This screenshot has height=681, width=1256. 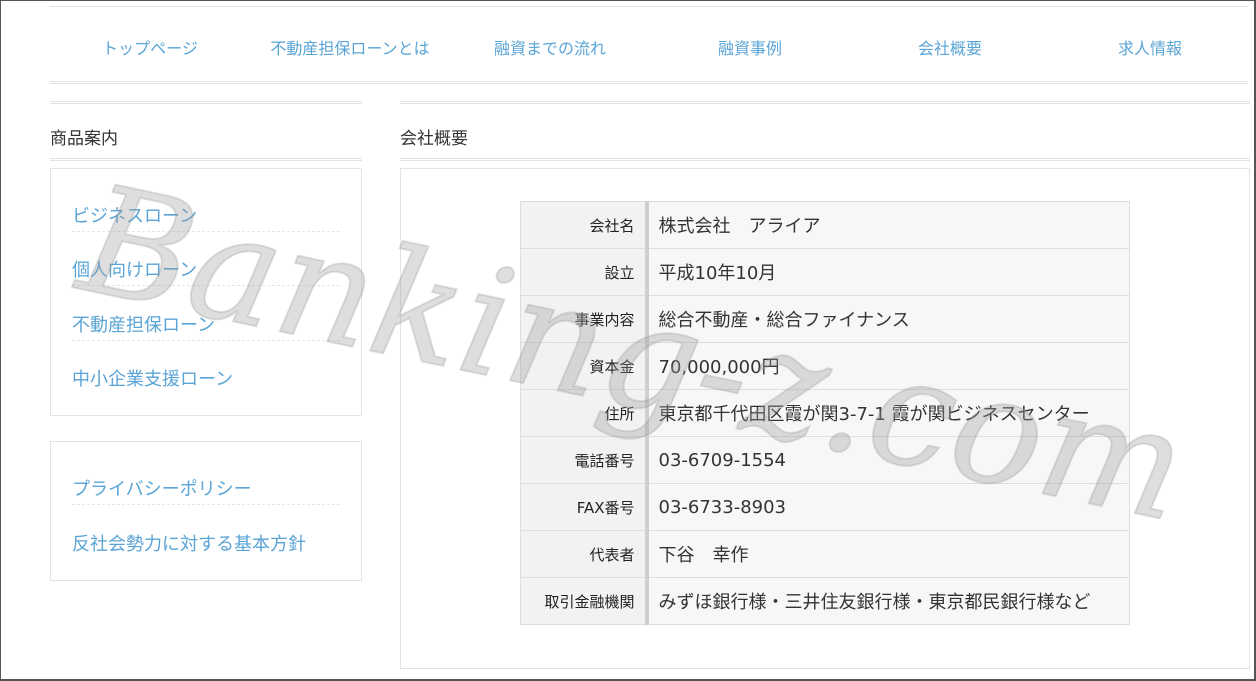 What do you see at coordinates (888, 507) in the screenshot?
I see `row-value: 03-6733-8903` at bounding box center [888, 507].